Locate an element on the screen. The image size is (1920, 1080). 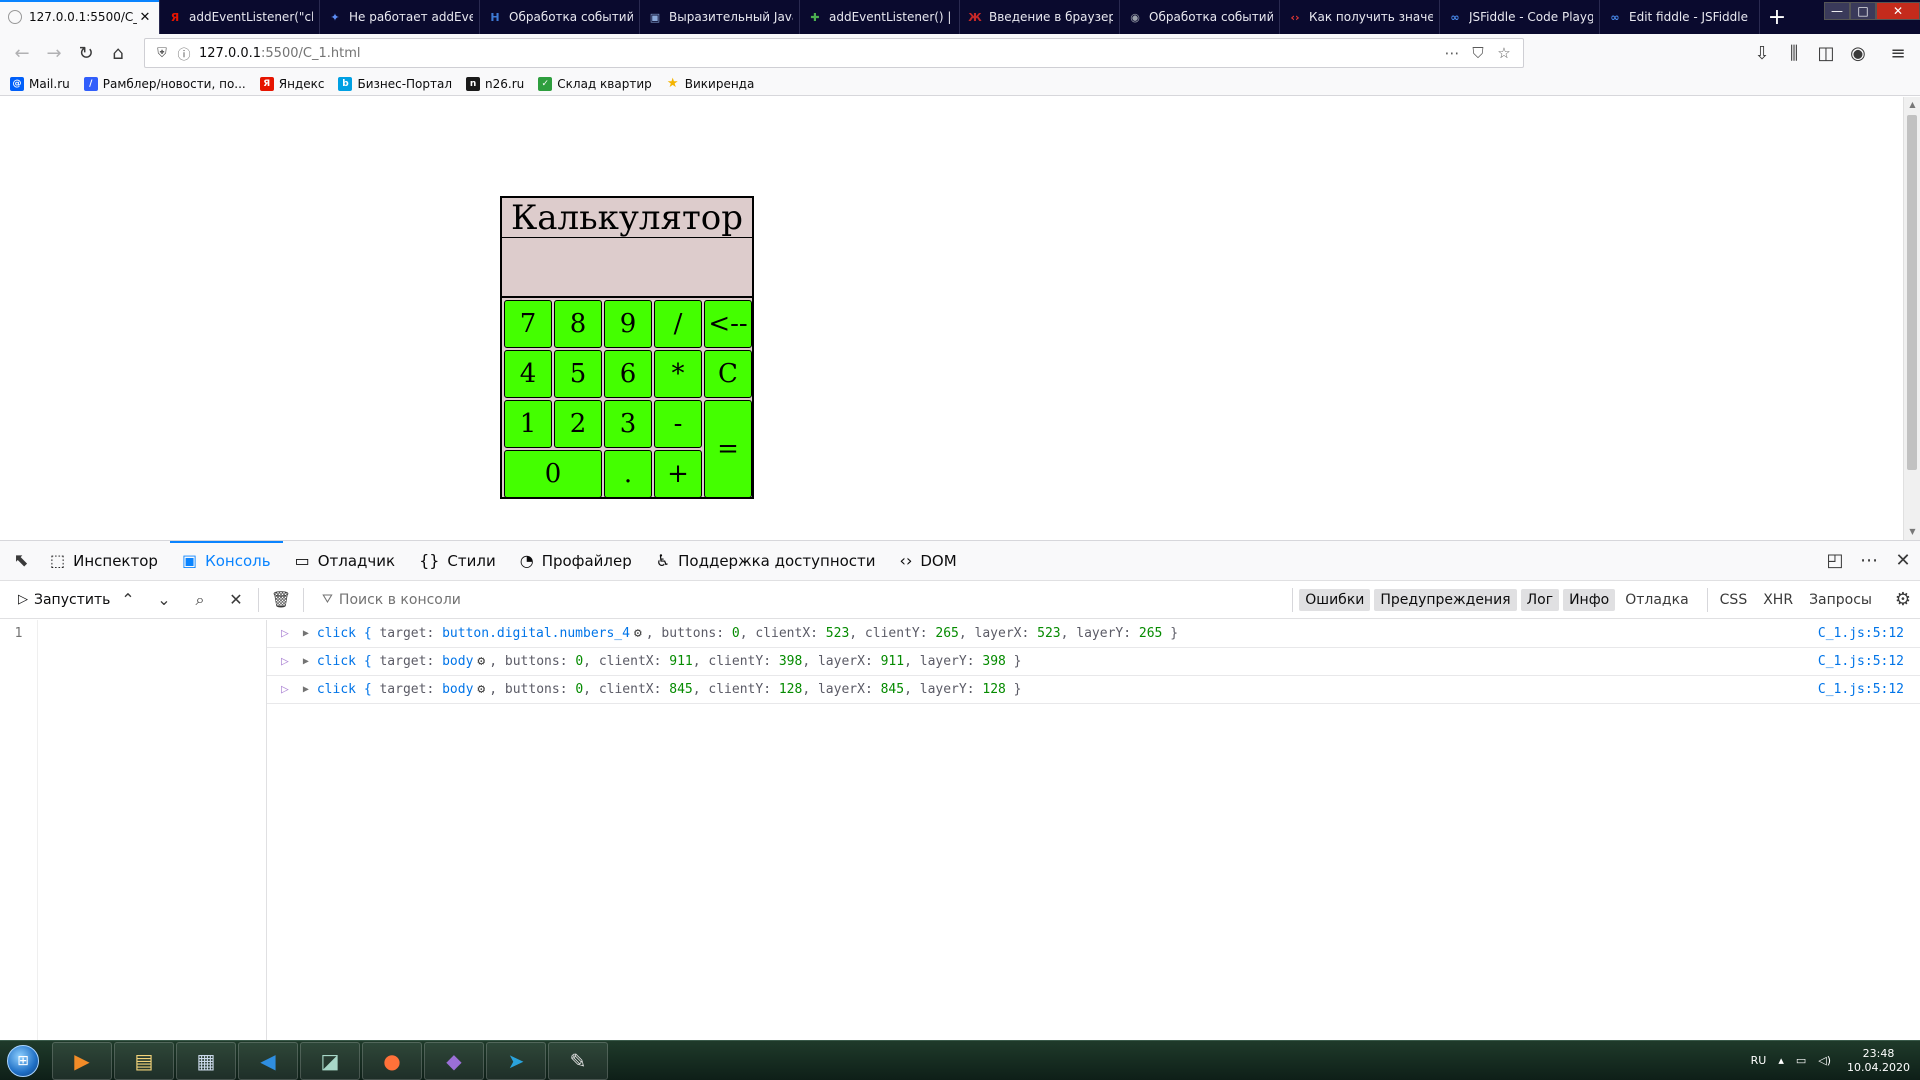
key-decimal: . is located at coordinates (628, 474).